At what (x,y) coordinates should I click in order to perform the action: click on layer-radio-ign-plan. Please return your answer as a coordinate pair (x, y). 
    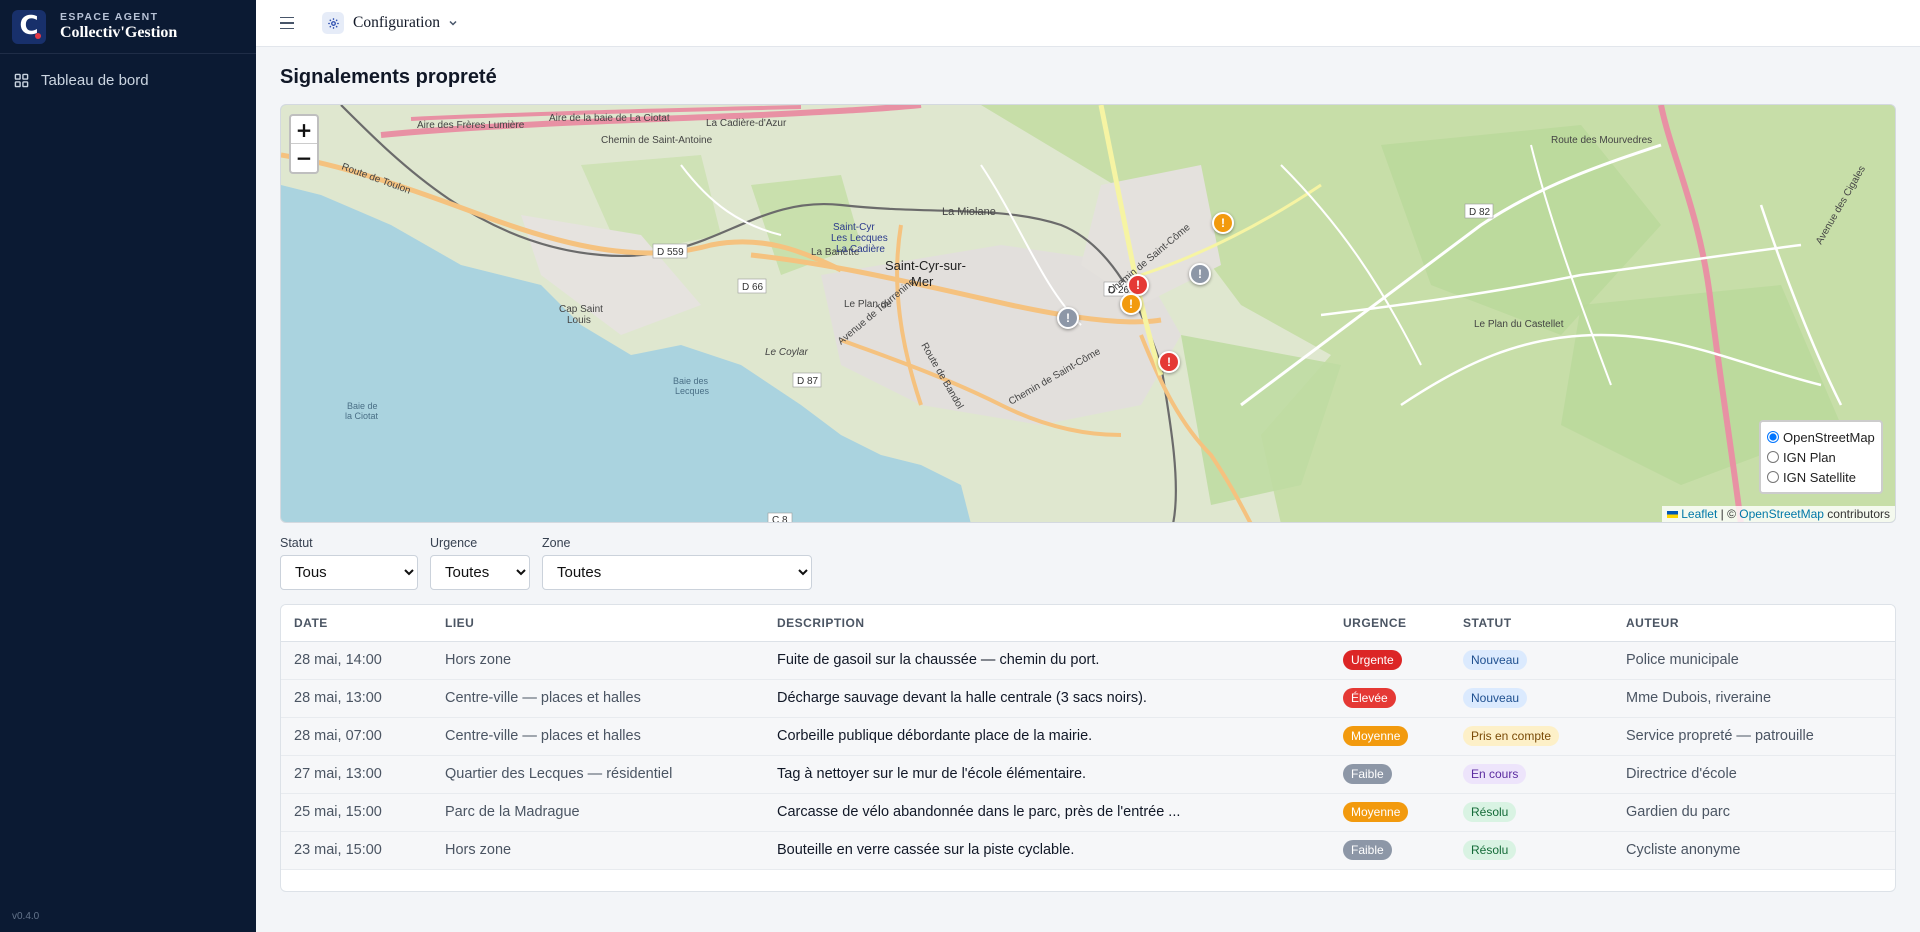
    Looking at the image, I should click on (1773, 457).